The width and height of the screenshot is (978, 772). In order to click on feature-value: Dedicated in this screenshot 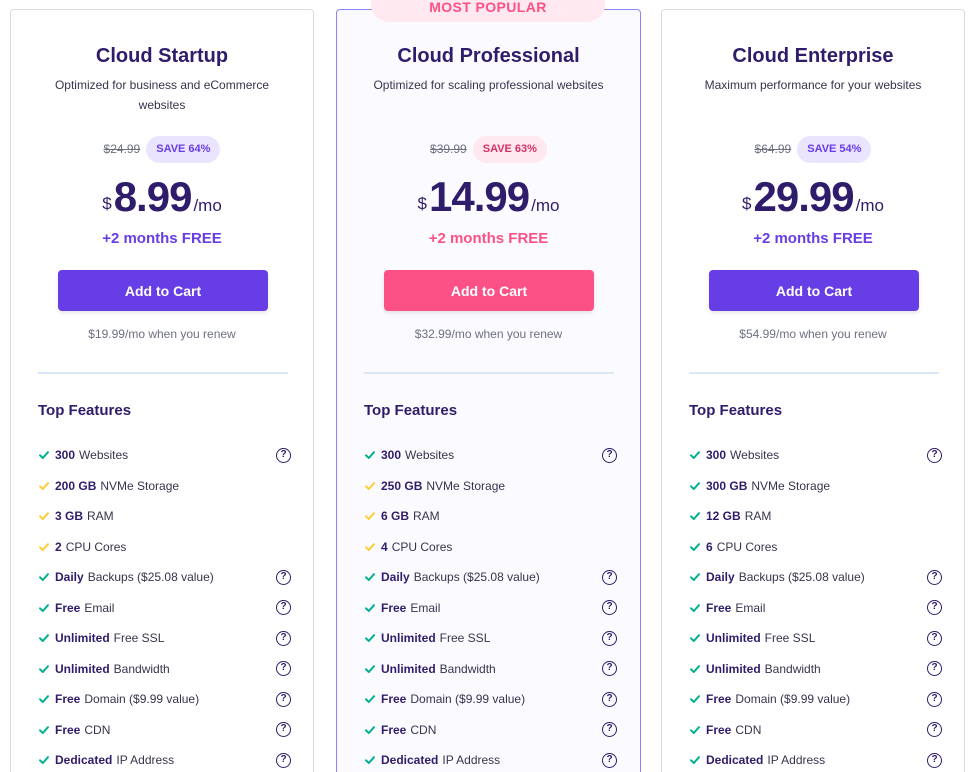, I will do `click(735, 760)`.